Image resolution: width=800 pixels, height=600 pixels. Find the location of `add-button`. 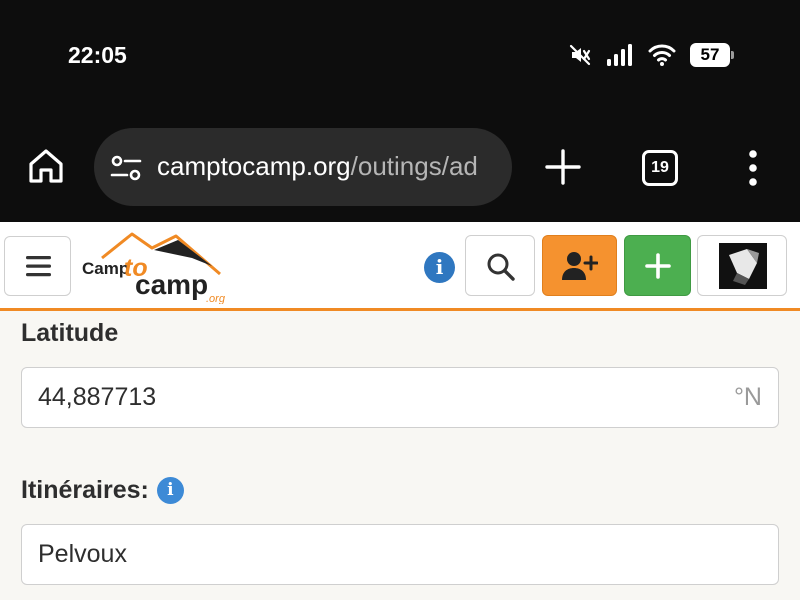

add-button is located at coordinates (657, 265).